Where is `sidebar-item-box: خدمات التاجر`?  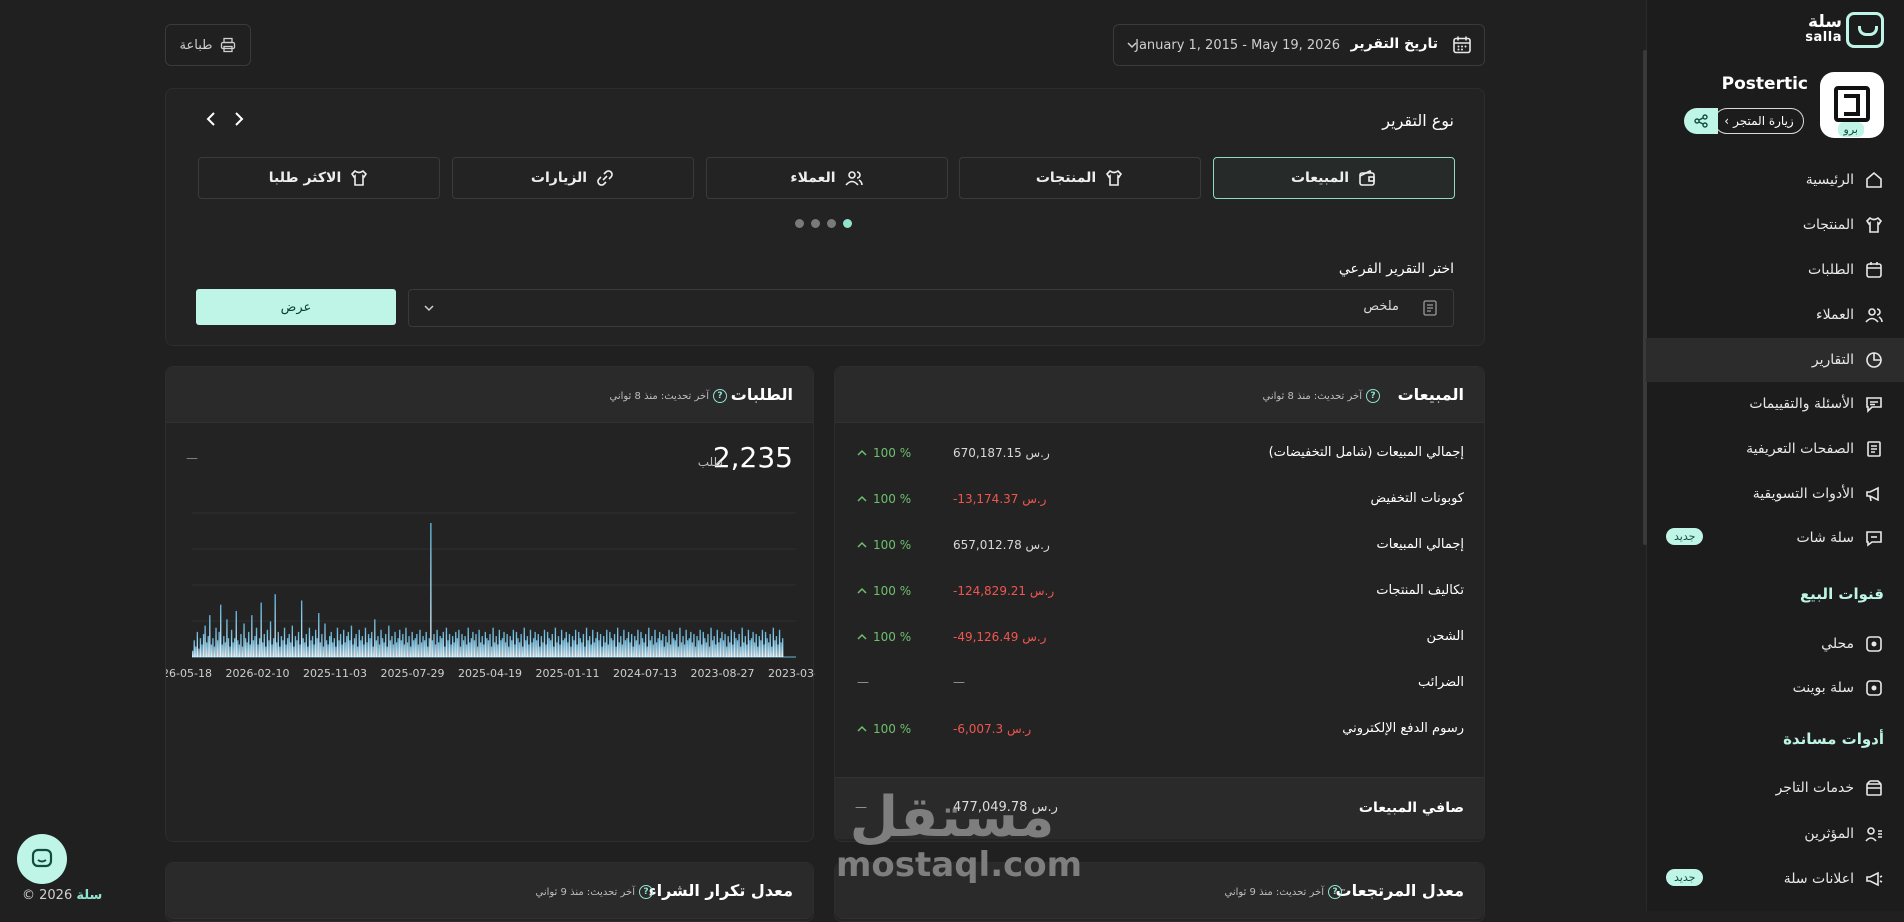
sidebar-item-box: خدمات التاجر is located at coordinates (1775, 788).